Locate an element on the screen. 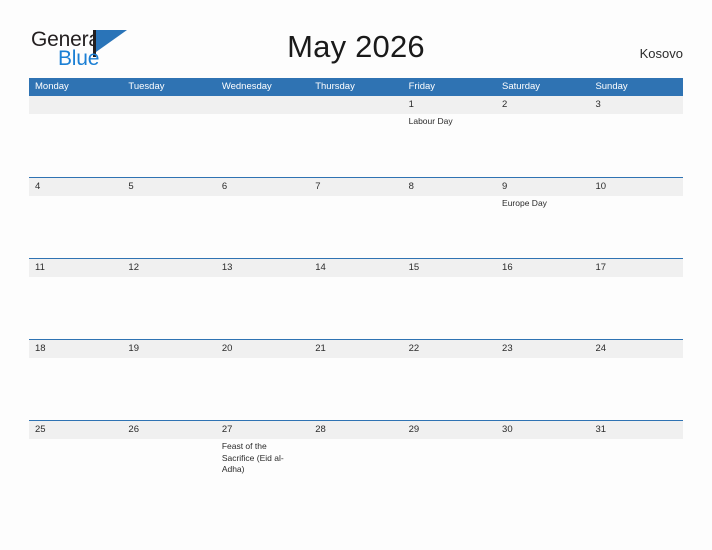 The image size is (712, 550). calendar-week-row: 11 12 13 14 15 16 17 is located at coordinates (356, 298).